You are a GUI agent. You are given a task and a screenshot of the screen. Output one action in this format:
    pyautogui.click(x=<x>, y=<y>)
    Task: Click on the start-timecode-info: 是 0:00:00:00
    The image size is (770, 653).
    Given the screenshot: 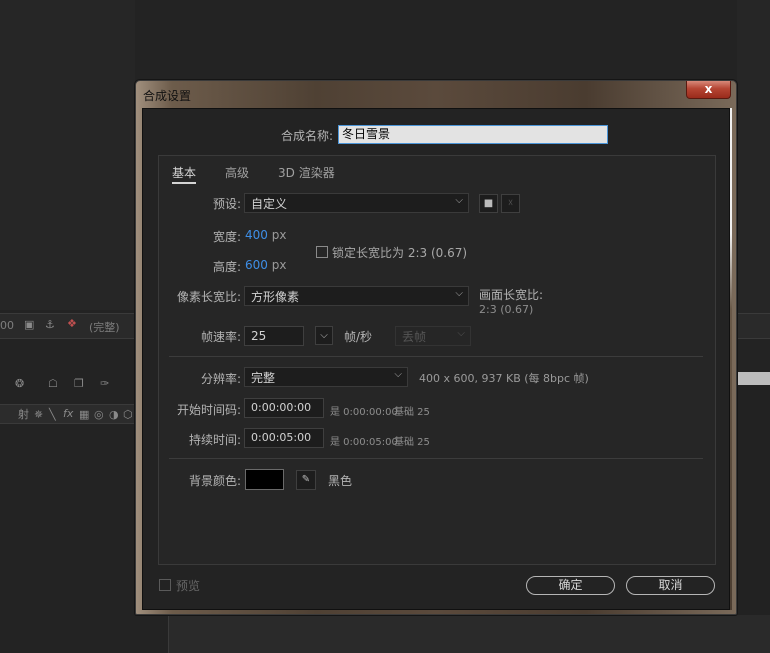 What is the action you would take?
    pyautogui.click(x=364, y=412)
    